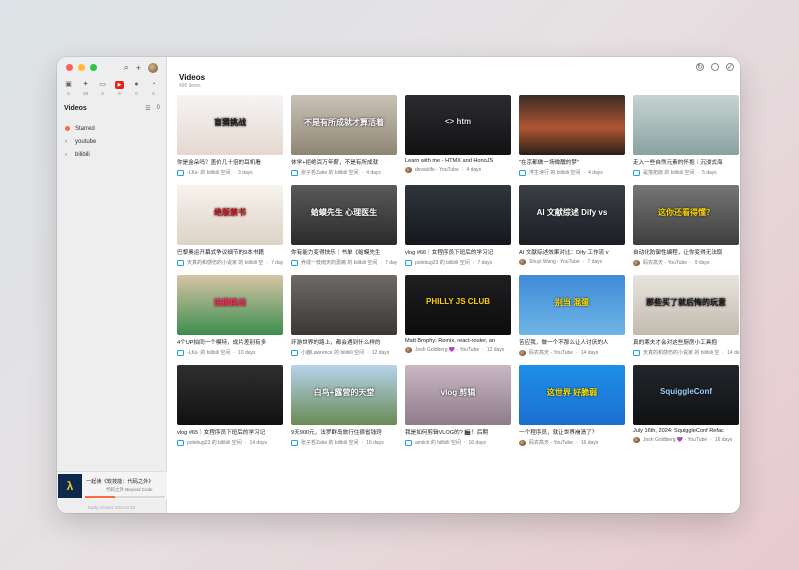  Describe the element at coordinates (230, 215) in the screenshot. I see `video-thumbnail: 绝版禁书` at that location.